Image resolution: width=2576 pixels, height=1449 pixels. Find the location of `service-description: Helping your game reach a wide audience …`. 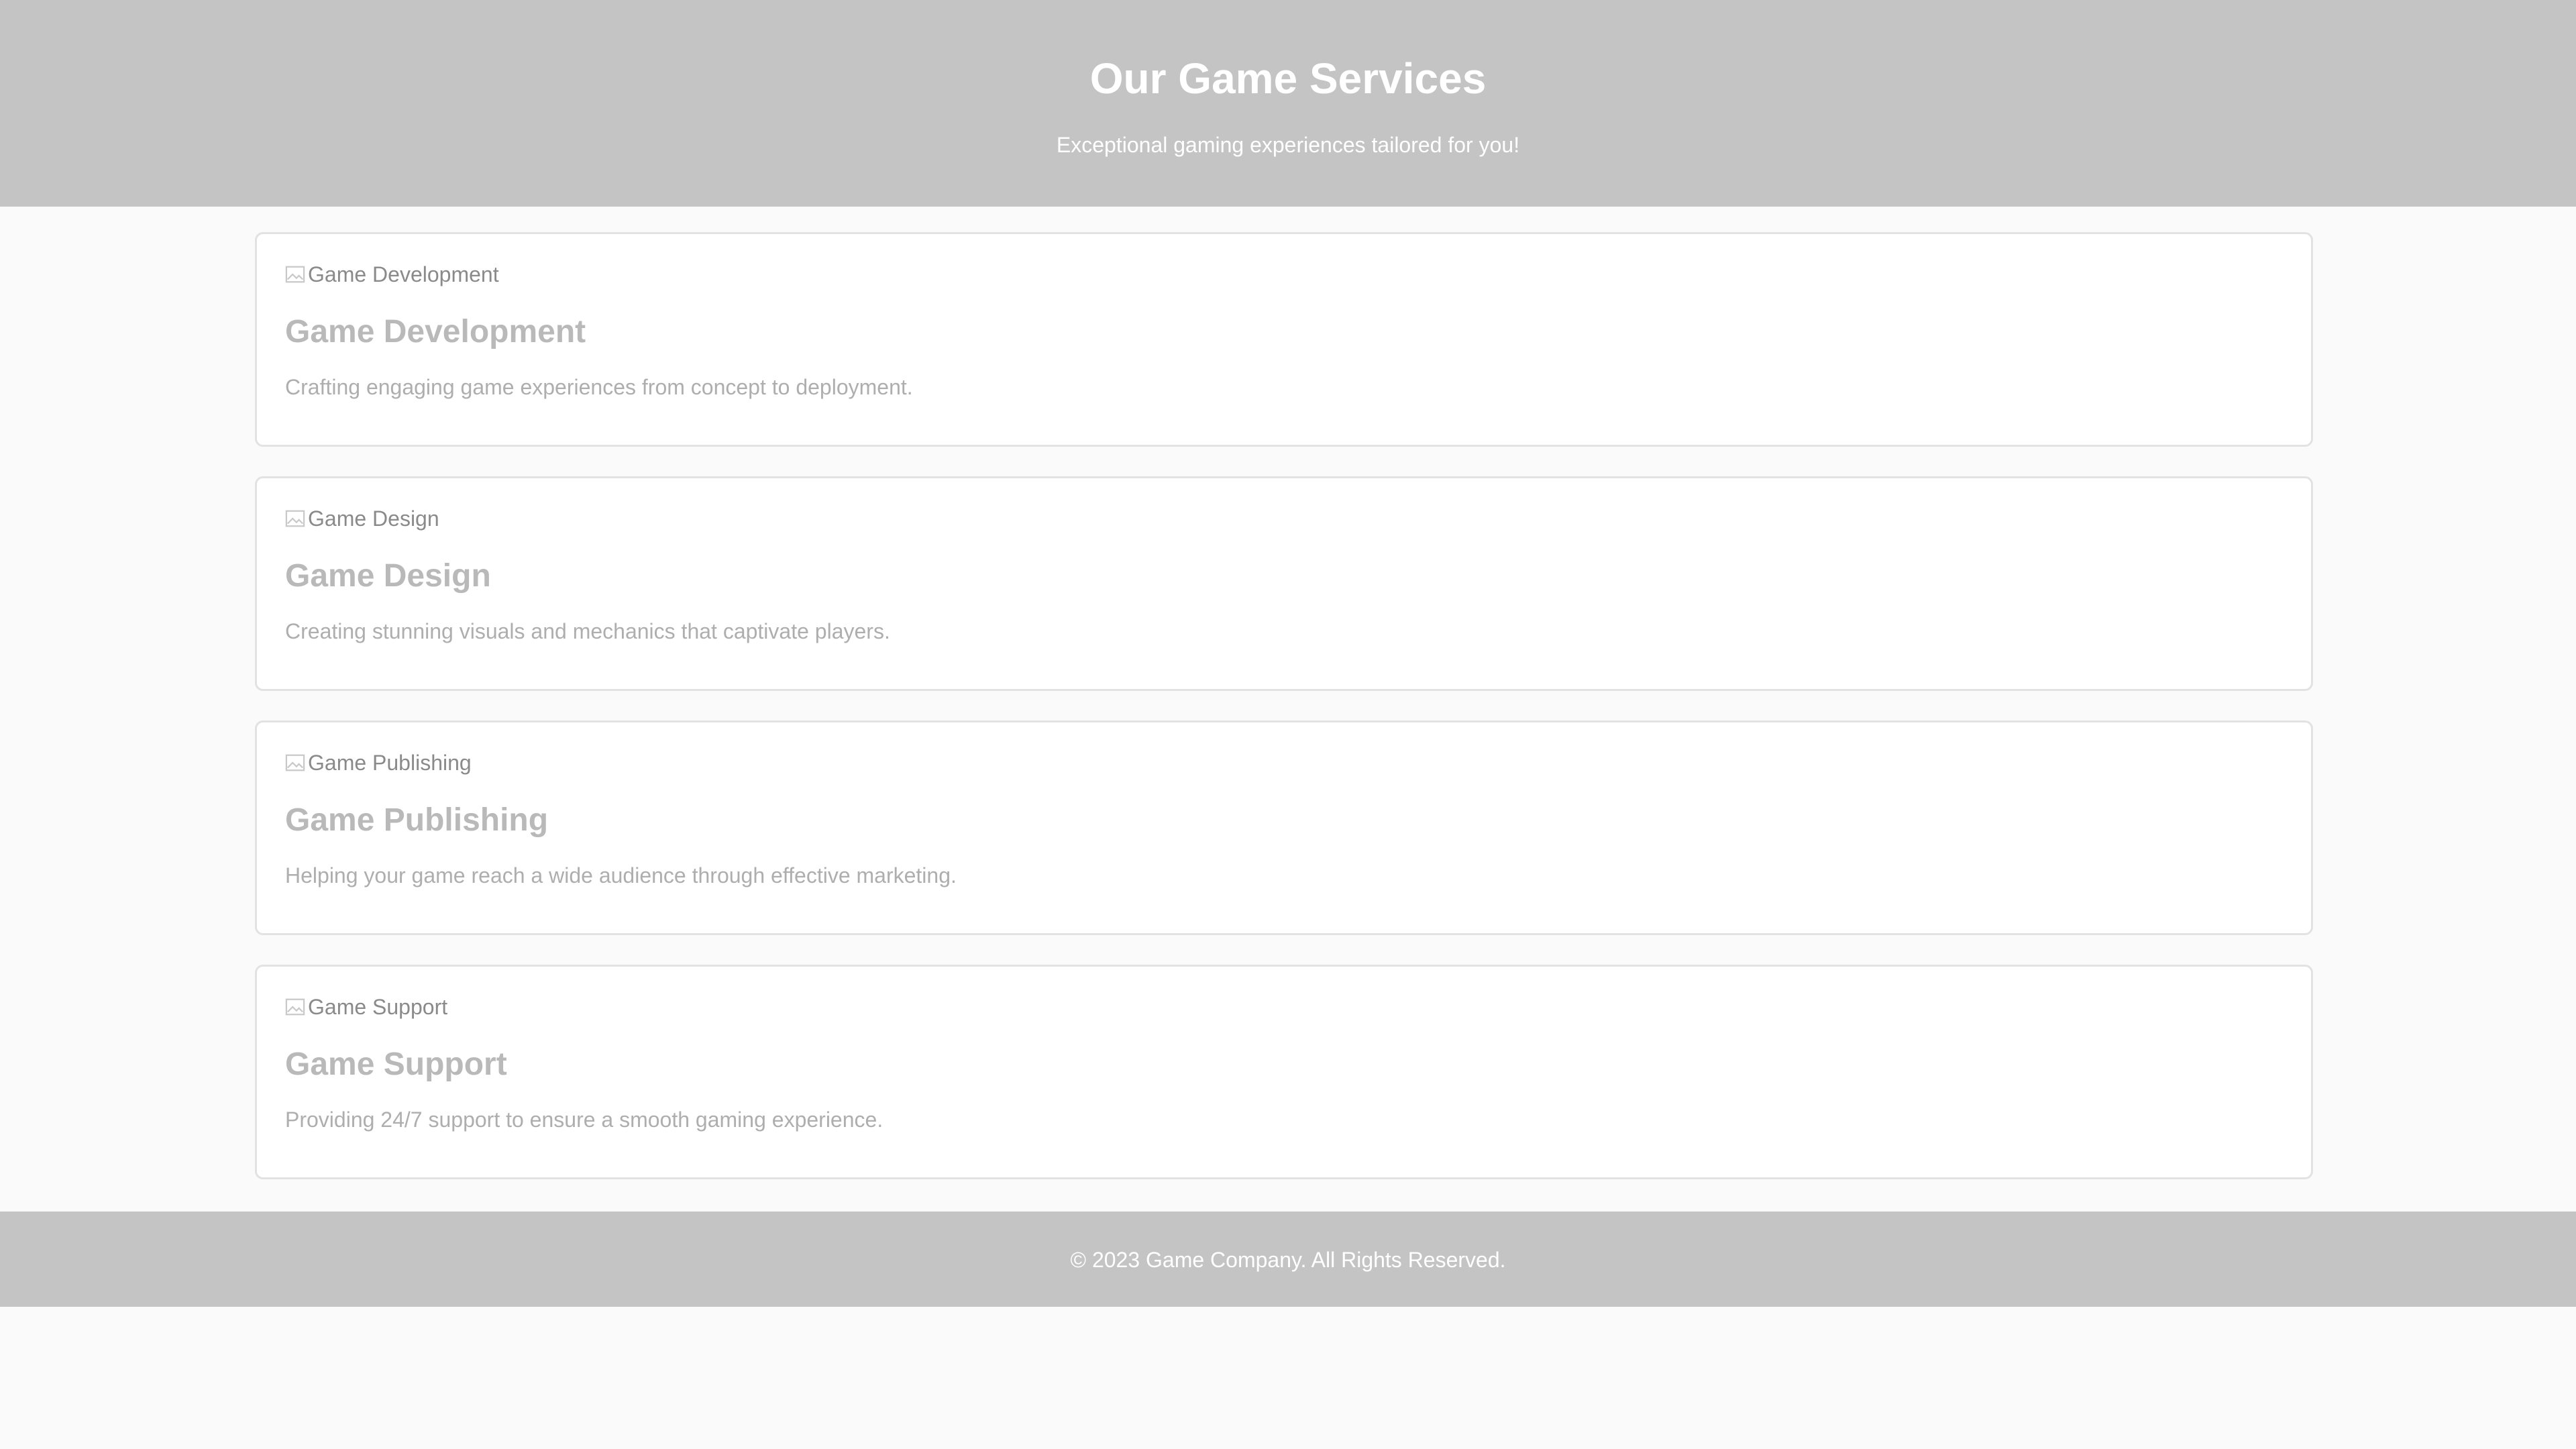

service-description: Helping your game reach a wide audience … is located at coordinates (621, 875).